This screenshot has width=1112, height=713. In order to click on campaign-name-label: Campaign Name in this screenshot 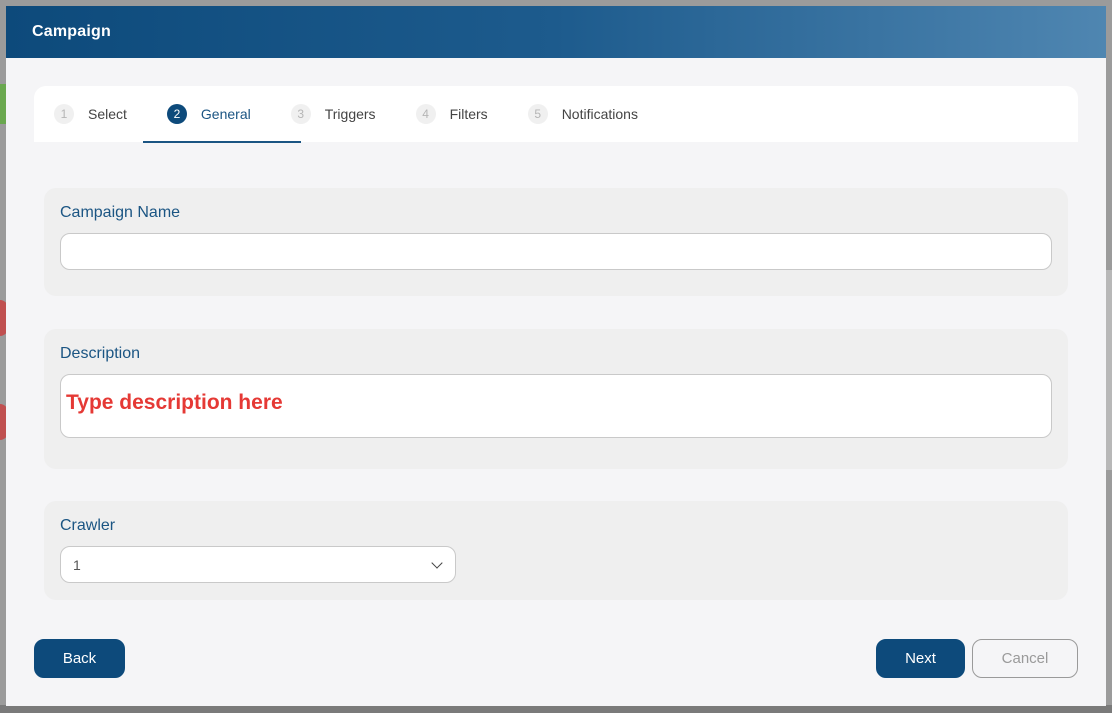, I will do `click(120, 212)`.